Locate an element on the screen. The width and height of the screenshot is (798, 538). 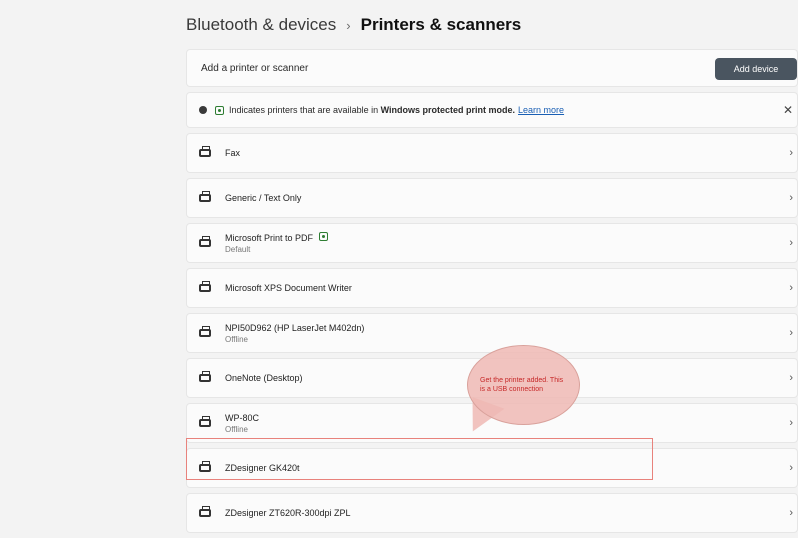
printer-name-line: Microsoft Print to PDF is located at coordinates (279, 237).